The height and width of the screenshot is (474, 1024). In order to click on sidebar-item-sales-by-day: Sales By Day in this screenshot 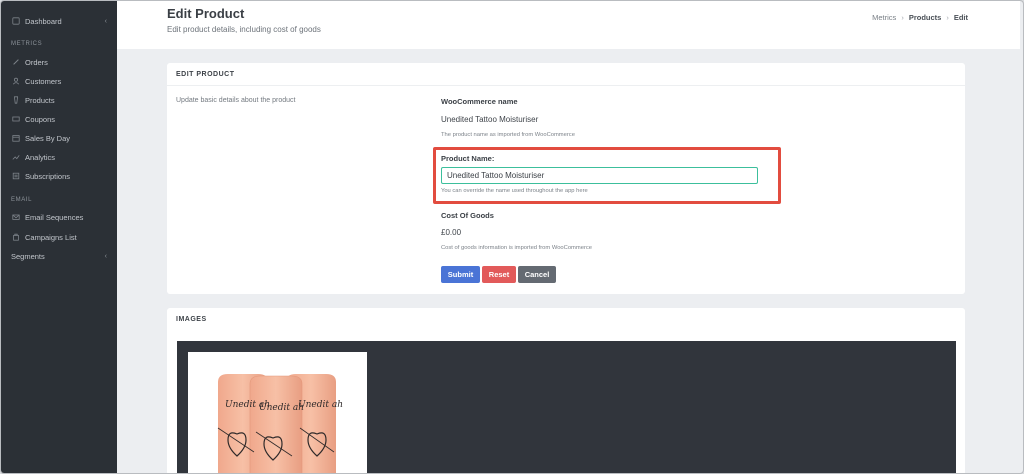, I will do `click(61, 138)`.